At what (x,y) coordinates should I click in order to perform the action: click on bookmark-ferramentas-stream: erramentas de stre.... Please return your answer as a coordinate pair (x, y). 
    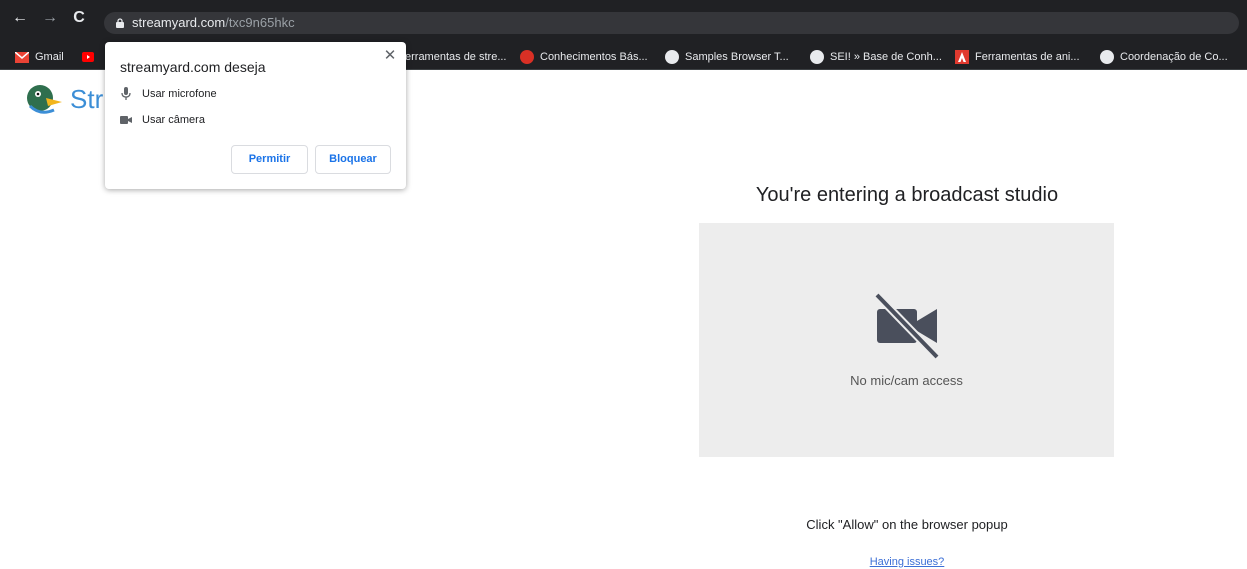
    Looking at the image, I should click on (456, 57).